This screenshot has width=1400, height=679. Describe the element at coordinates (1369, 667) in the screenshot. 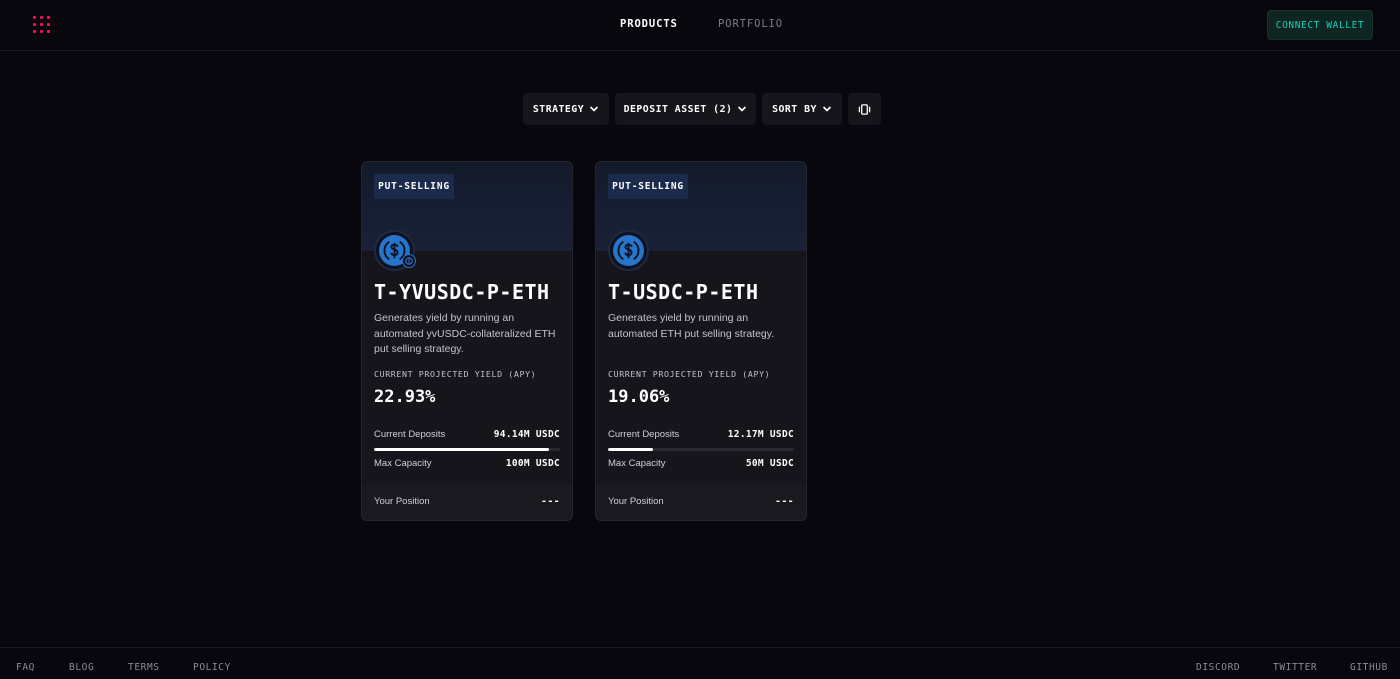

I see `footer-link-github: GITHUB` at that location.